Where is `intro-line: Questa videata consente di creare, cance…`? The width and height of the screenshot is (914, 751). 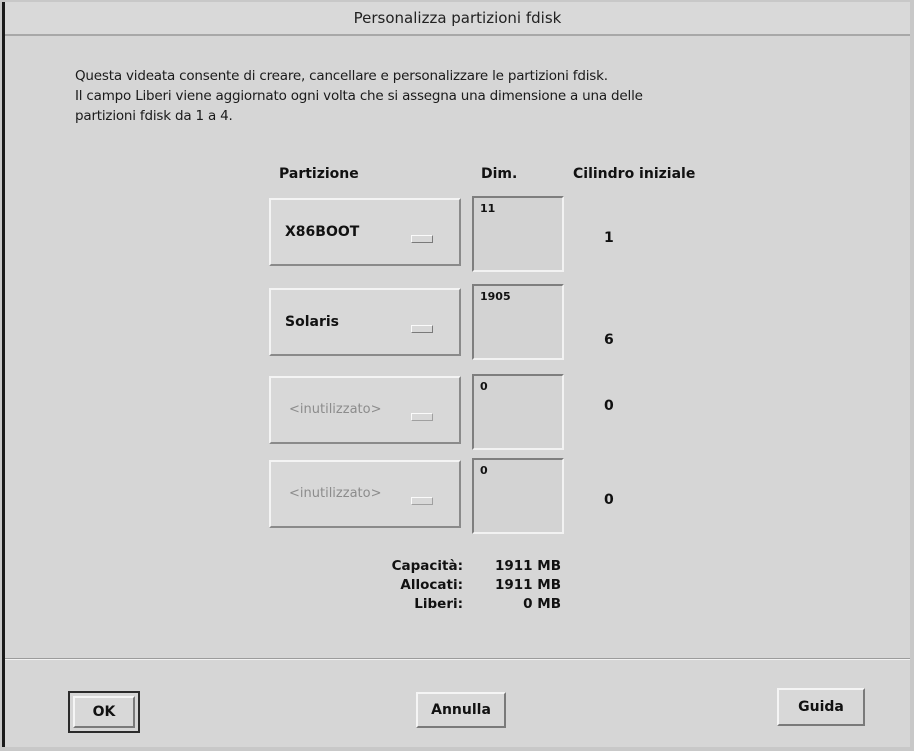
intro-line: Questa videata consente di creare, cance… is located at coordinates (341, 76).